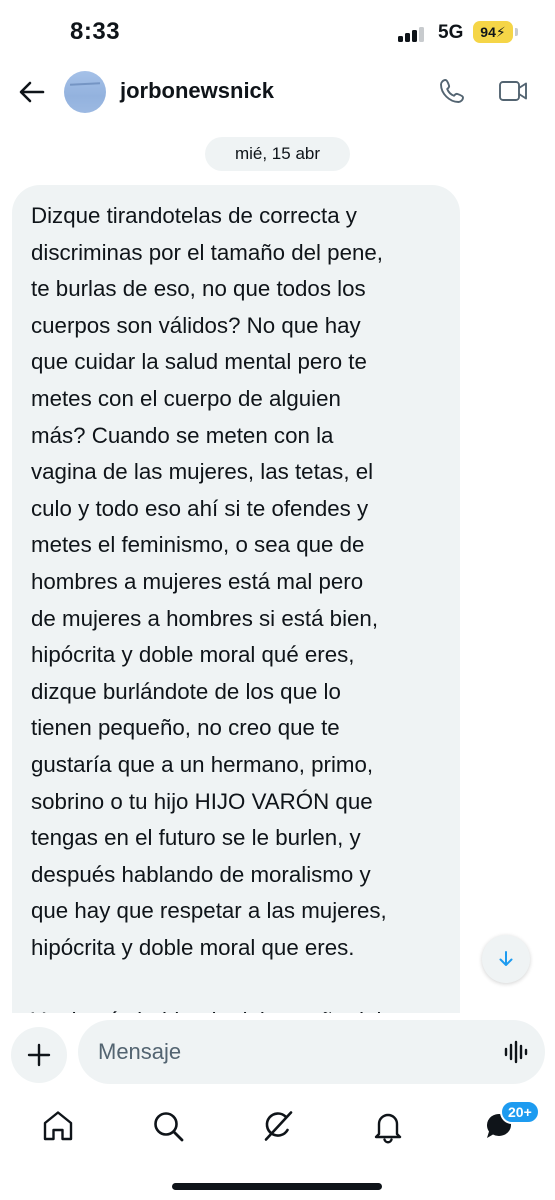  I want to click on video-camera-icon, so click(513, 91).